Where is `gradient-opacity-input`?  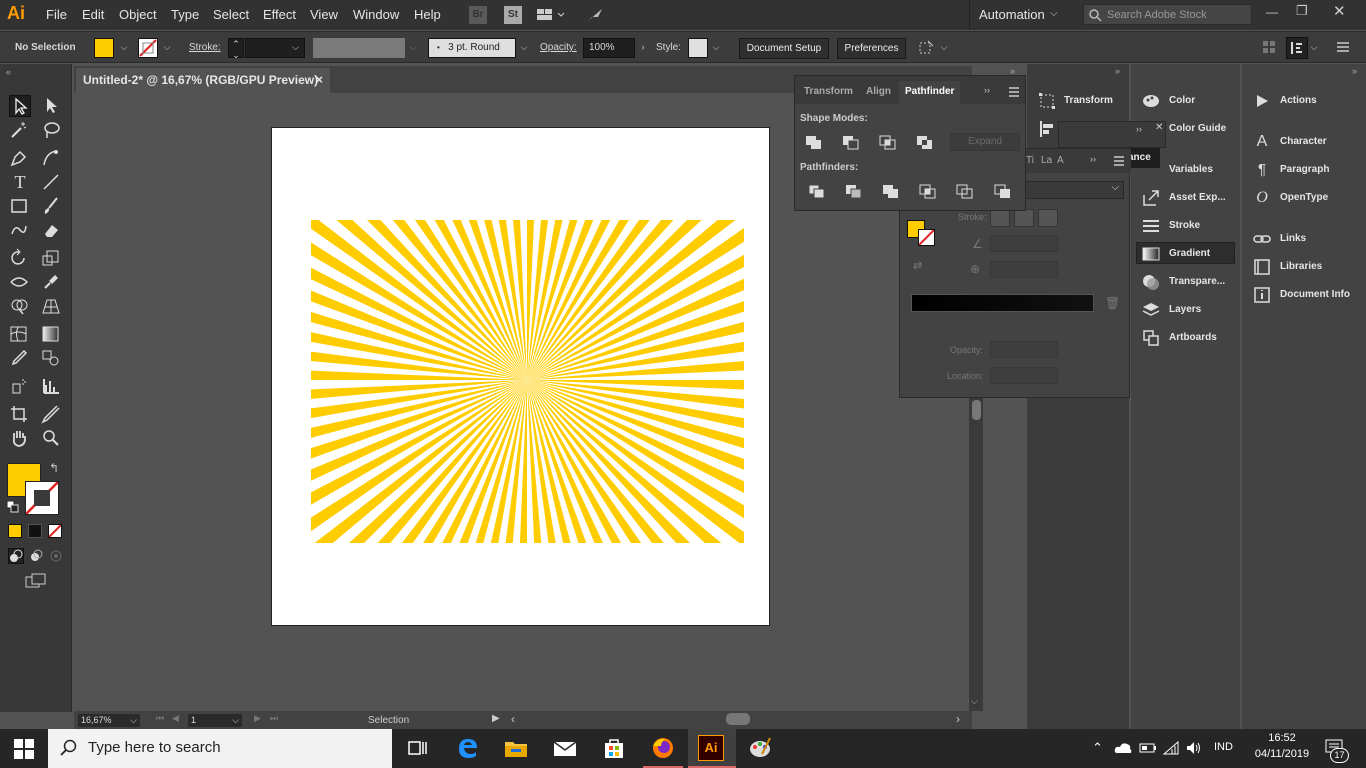 gradient-opacity-input is located at coordinates (1024, 349).